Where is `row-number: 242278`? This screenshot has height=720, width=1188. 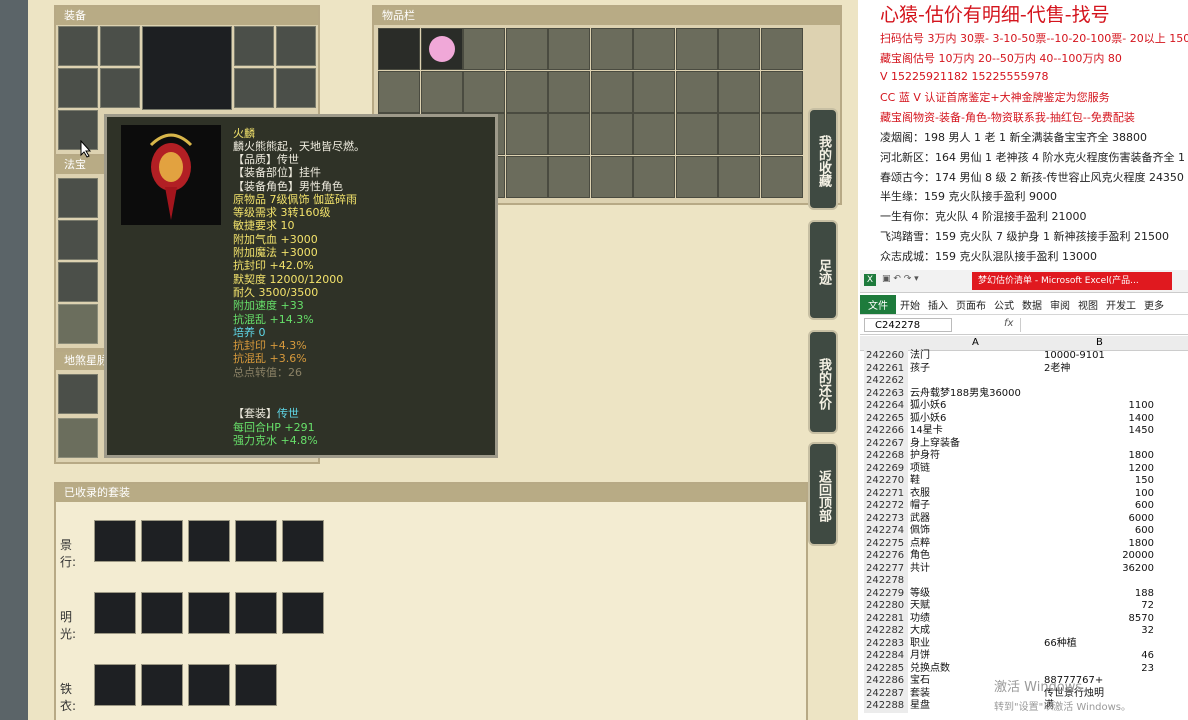
row-number: 242278 is located at coordinates (886, 581).